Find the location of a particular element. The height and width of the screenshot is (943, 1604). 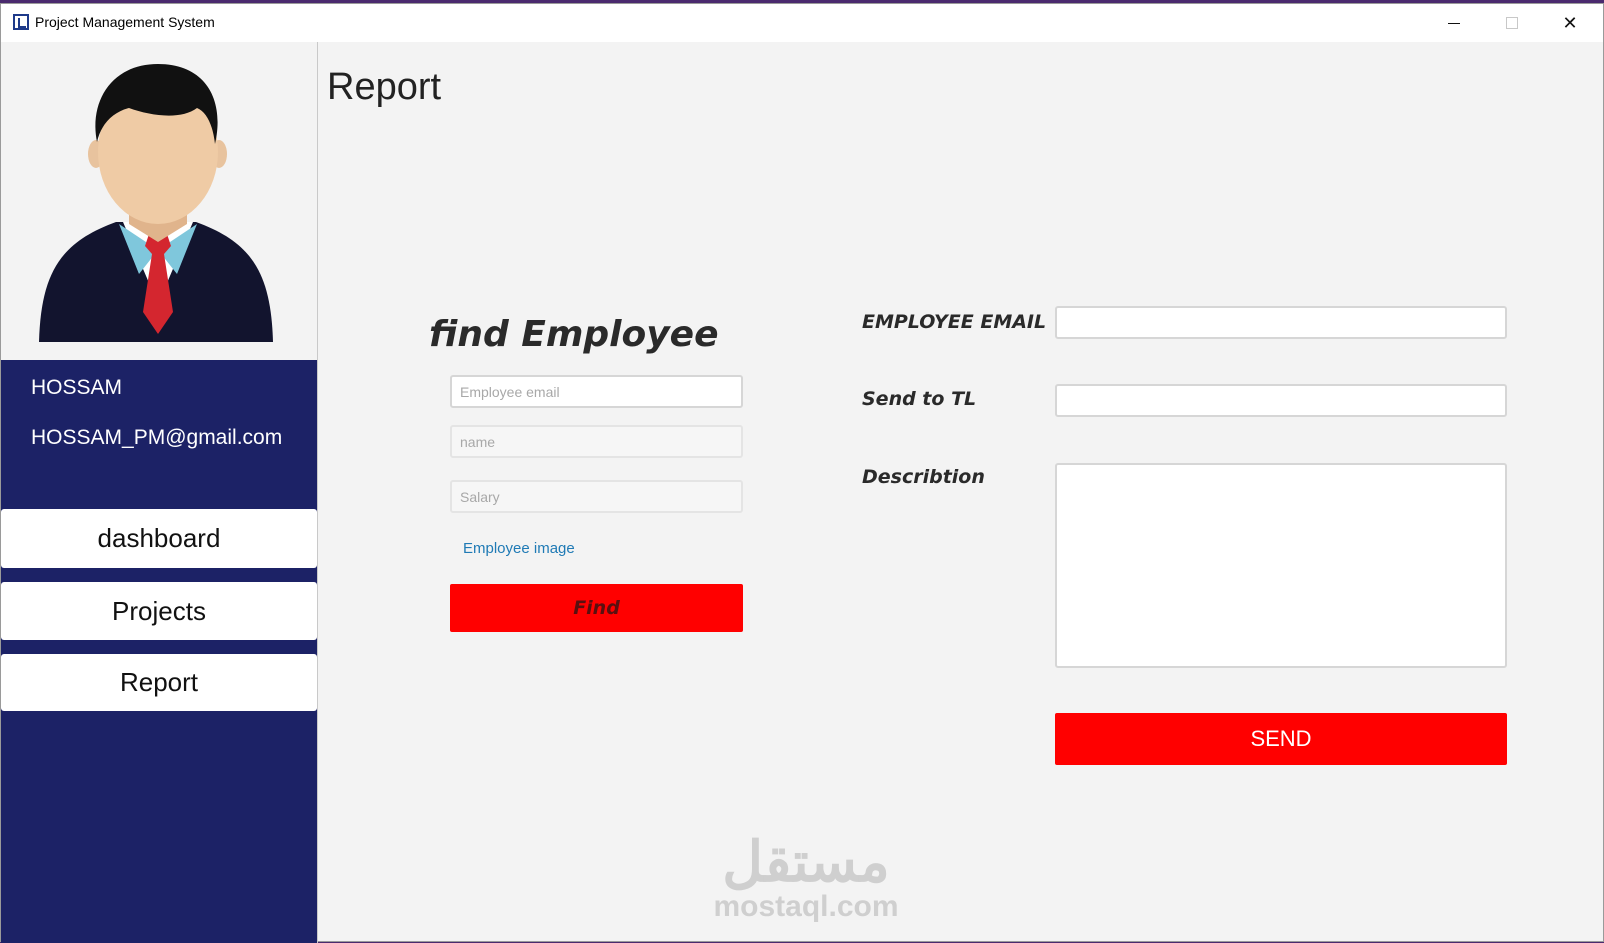

send-to-tl-input is located at coordinates (1281, 400).